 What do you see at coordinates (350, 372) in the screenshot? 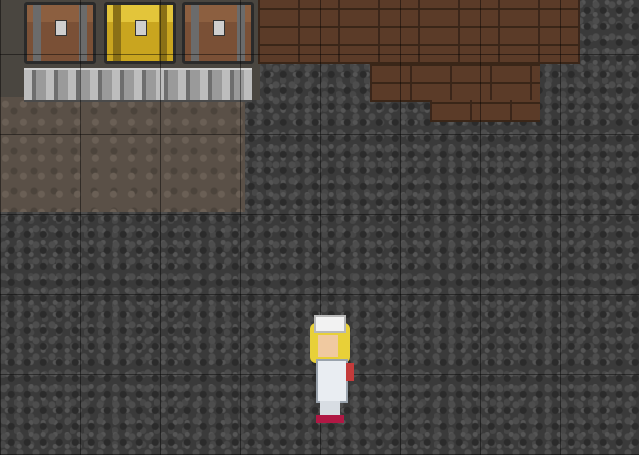
I see `player-arm` at bounding box center [350, 372].